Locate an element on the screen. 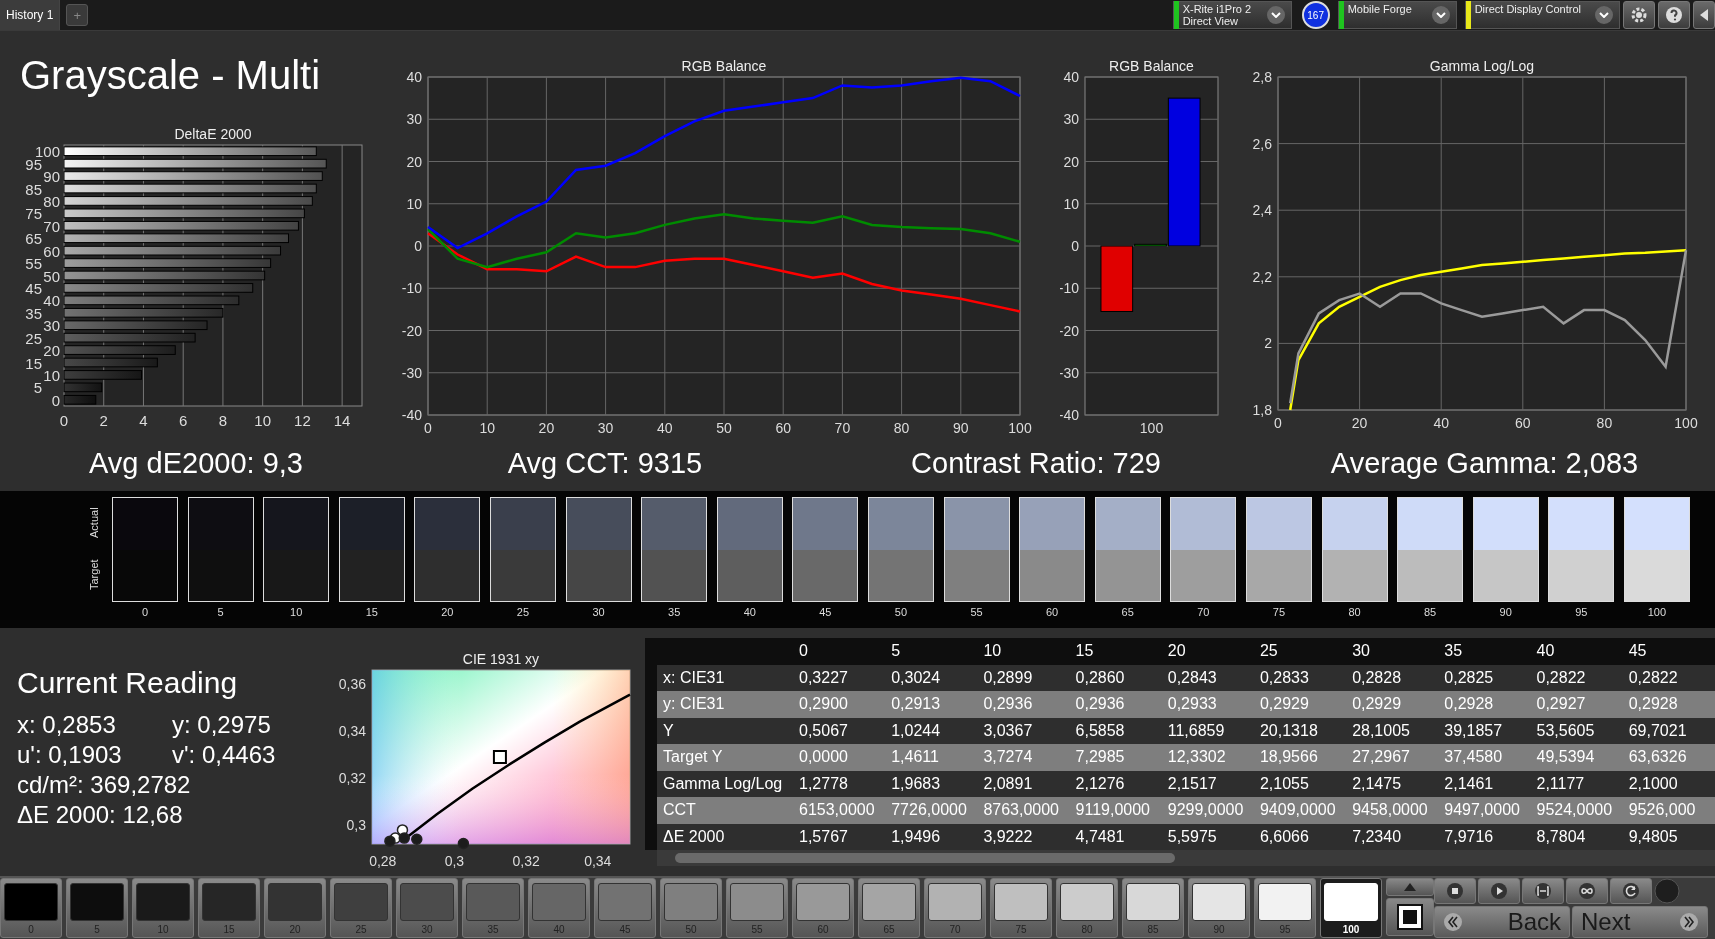  fit-button is located at coordinates (1543, 891).